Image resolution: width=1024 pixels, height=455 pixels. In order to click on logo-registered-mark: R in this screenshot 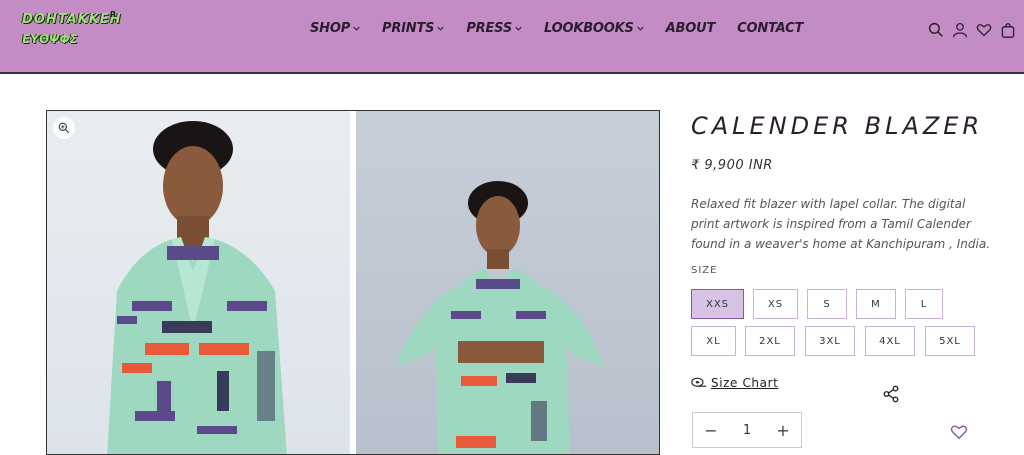, I will do `click(113, 14)`.